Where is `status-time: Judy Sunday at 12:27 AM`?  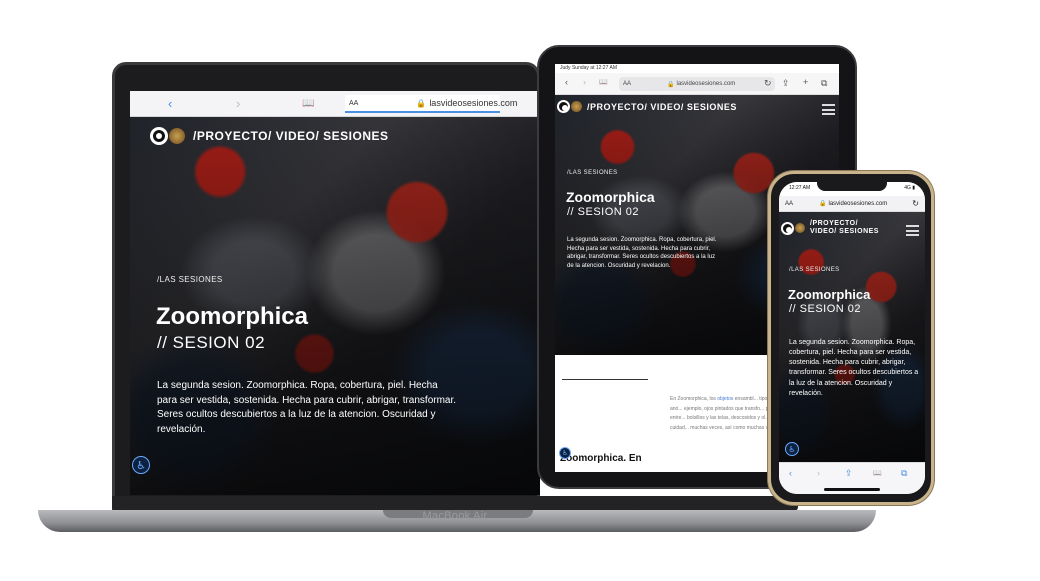 status-time: Judy Sunday at 12:27 AM is located at coordinates (588, 68).